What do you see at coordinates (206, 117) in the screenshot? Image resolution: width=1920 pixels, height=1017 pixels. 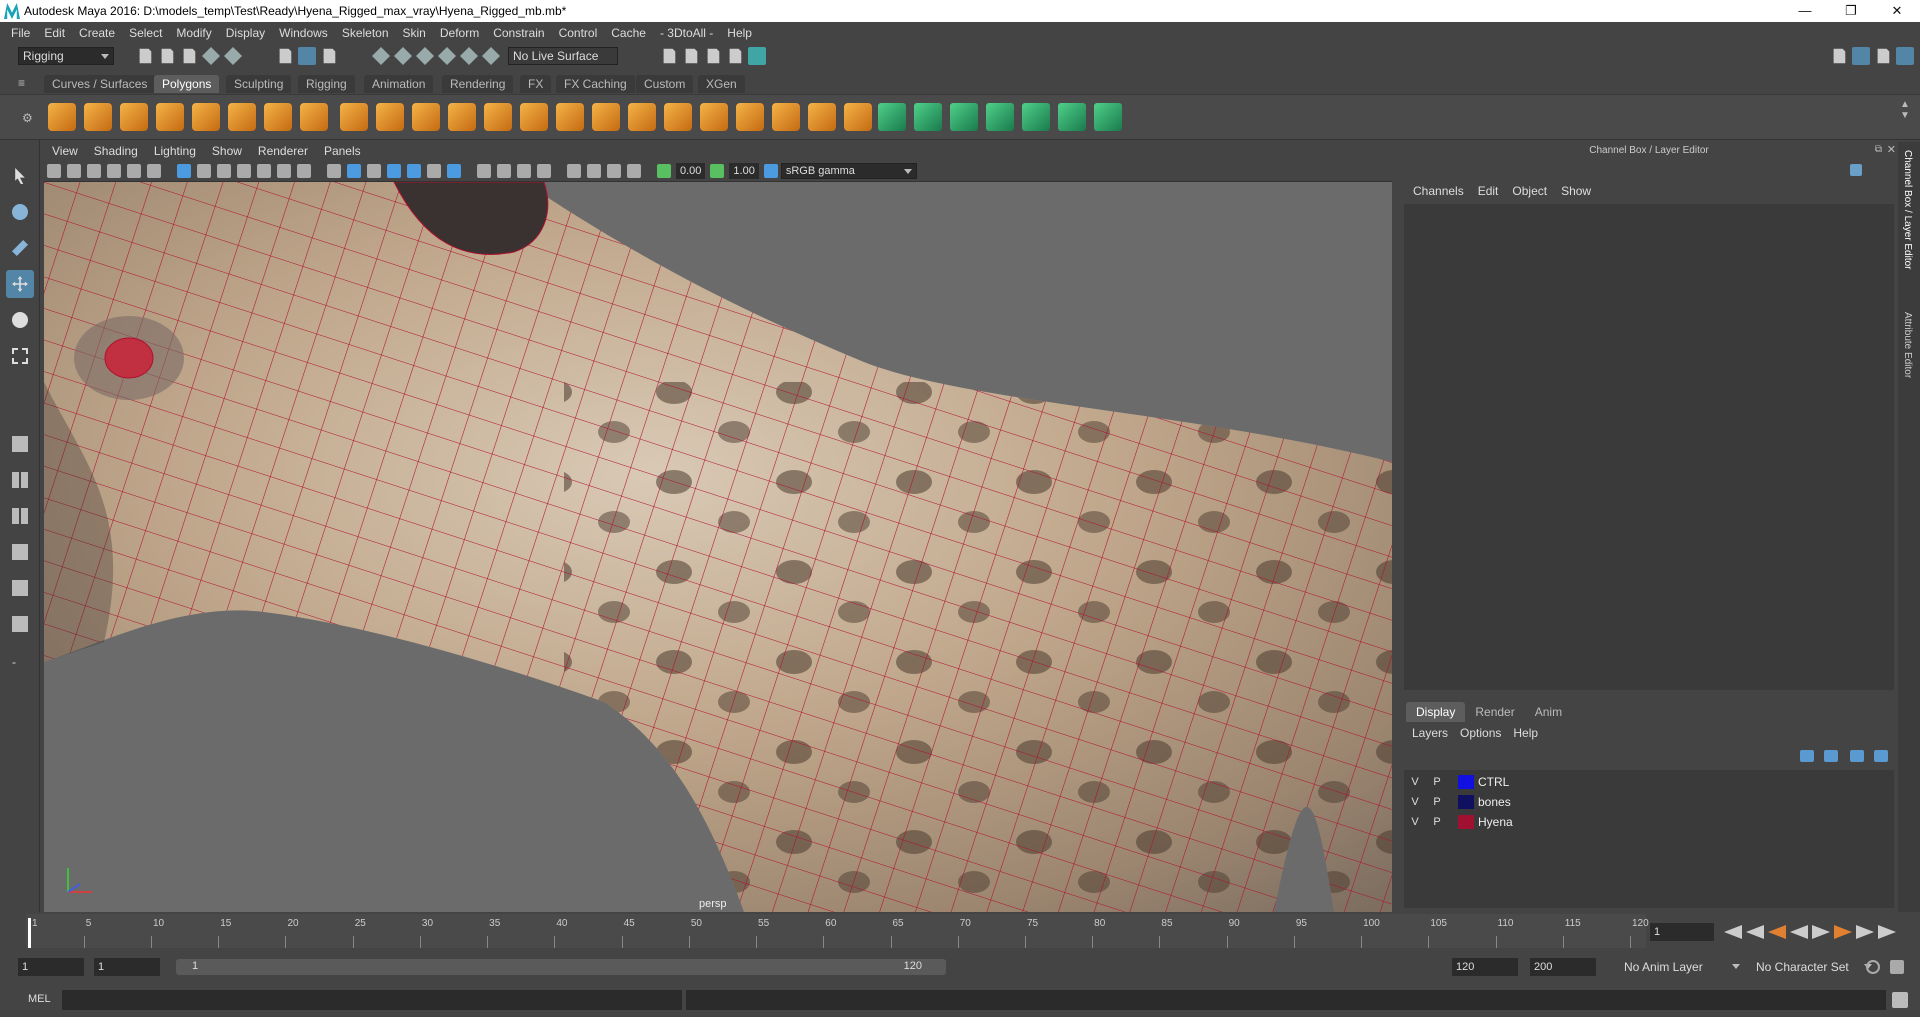 I see `poly-plane-icon` at bounding box center [206, 117].